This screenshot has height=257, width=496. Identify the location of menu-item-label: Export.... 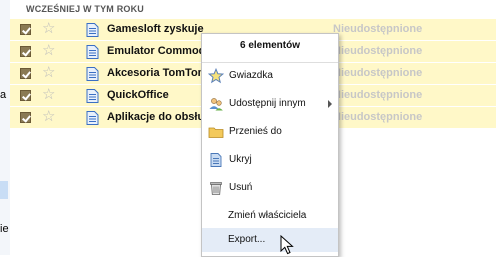
(247, 239).